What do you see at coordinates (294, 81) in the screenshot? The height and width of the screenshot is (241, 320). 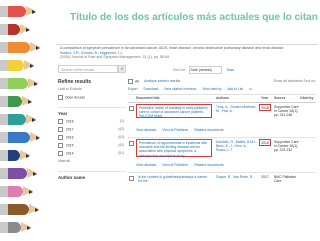 I see `show-abstracts: Show all abstracts Sort on:` at bounding box center [294, 81].